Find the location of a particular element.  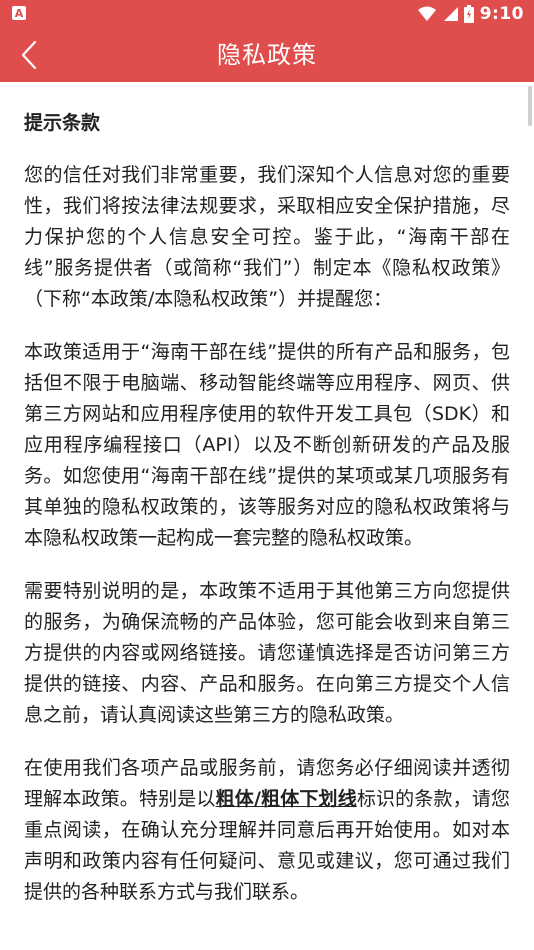

wifi-icon is located at coordinates (426, 13).